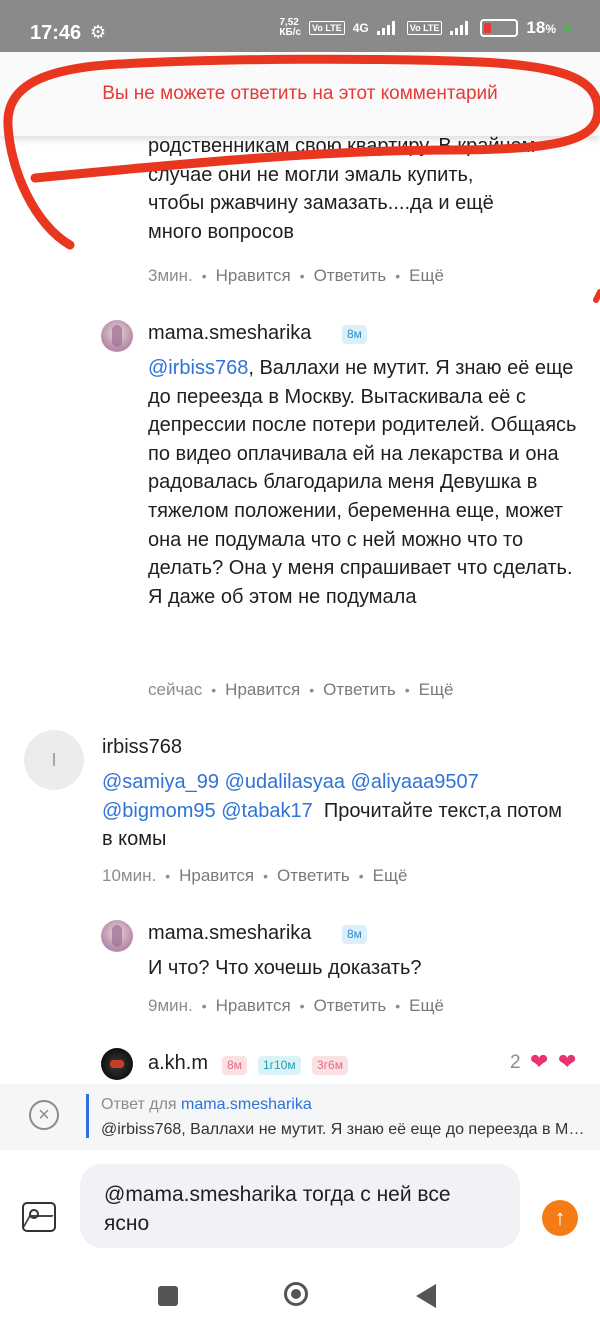 This screenshot has width=600, height=1332. I want to click on mention-link: @irbiss768, so click(198, 368).